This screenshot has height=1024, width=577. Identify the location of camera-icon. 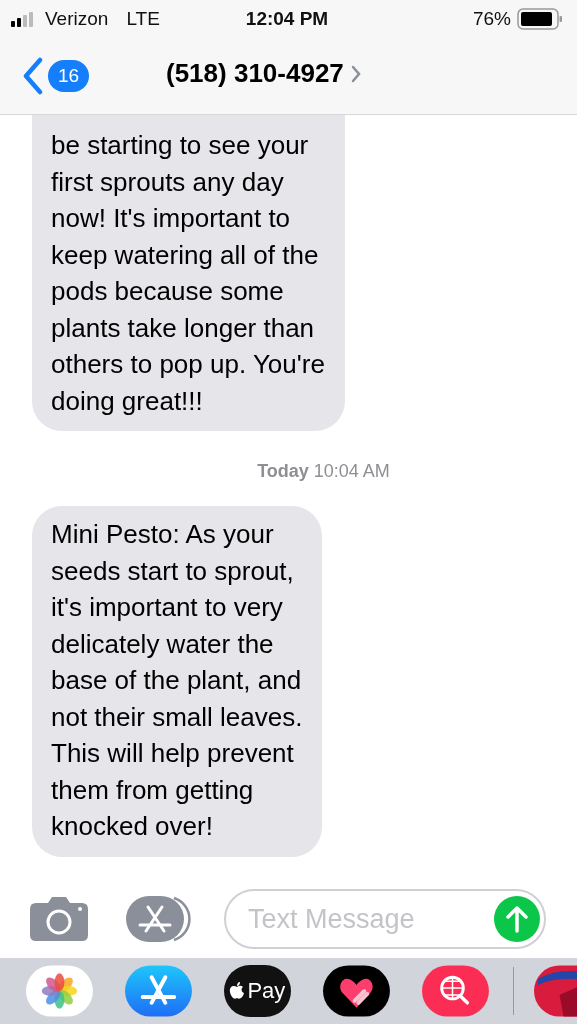
(59, 919).